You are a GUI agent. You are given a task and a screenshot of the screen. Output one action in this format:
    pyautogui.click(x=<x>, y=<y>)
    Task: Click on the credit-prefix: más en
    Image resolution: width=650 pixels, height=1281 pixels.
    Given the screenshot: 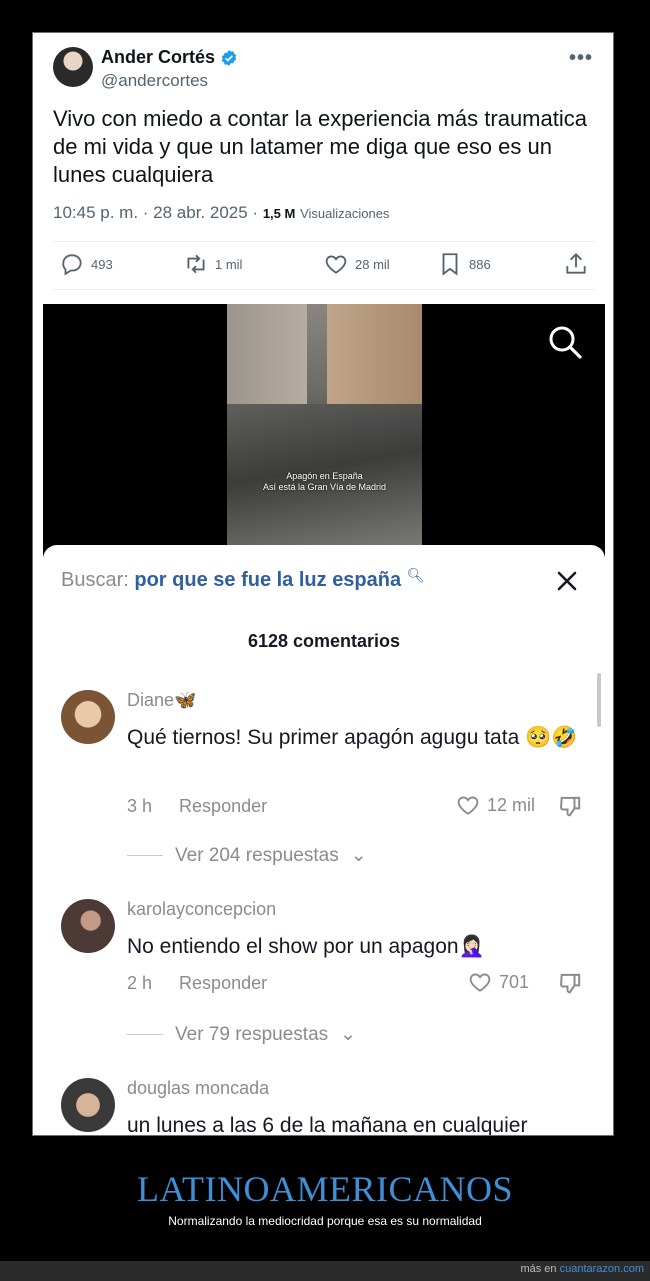 What is the action you would take?
    pyautogui.click(x=538, y=1269)
    